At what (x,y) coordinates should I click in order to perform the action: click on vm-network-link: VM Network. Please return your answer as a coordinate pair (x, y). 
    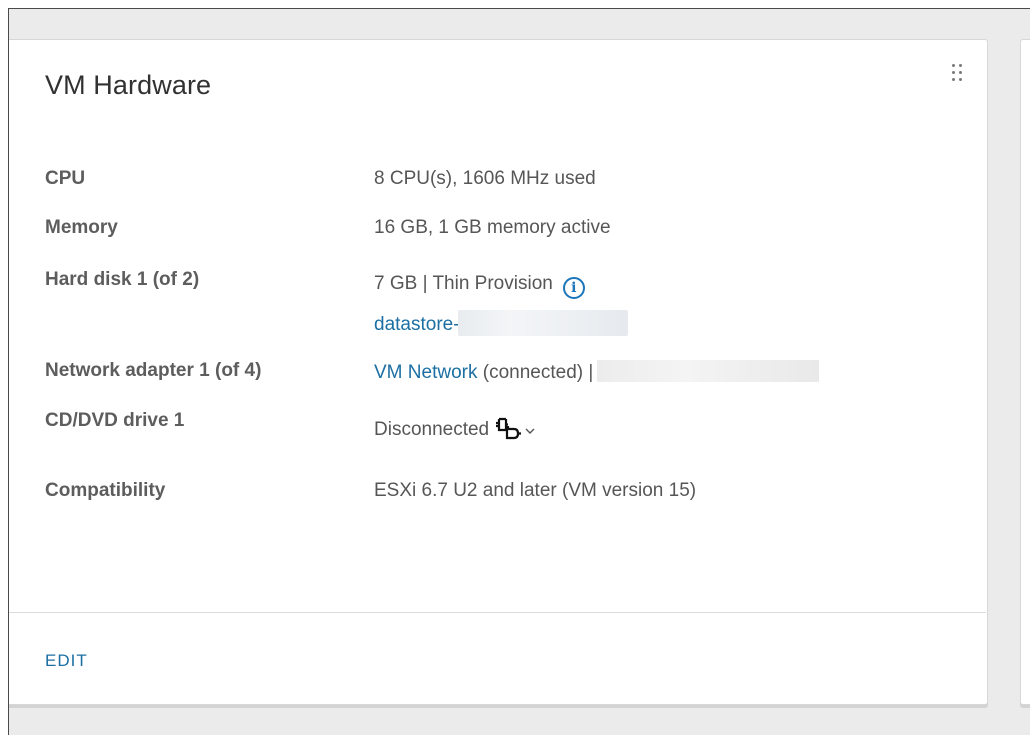
    Looking at the image, I should click on (425, 372).